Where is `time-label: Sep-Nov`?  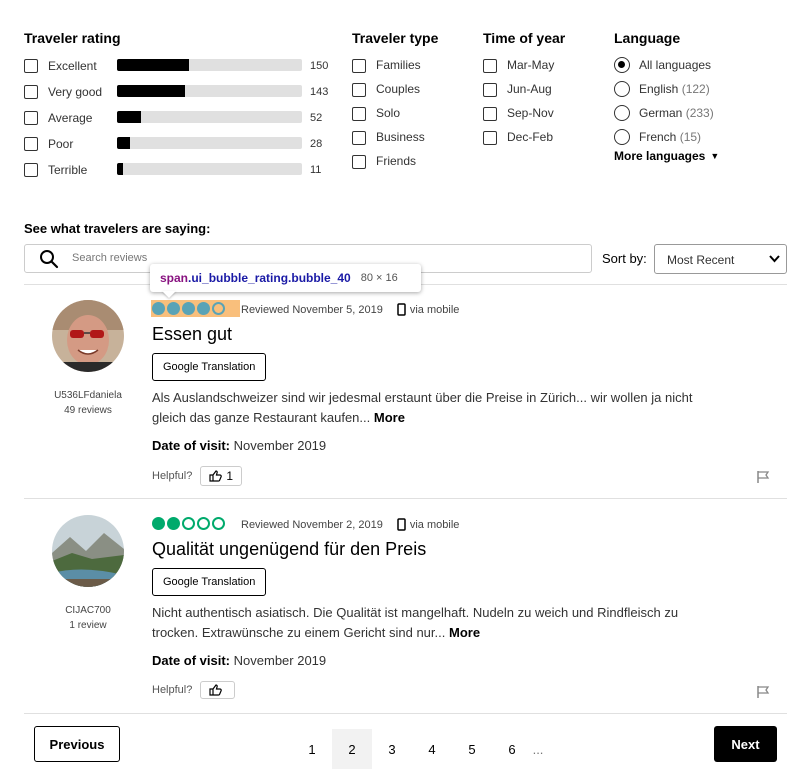 time-label: Sep-Nov is located at coordinates (530, 113).